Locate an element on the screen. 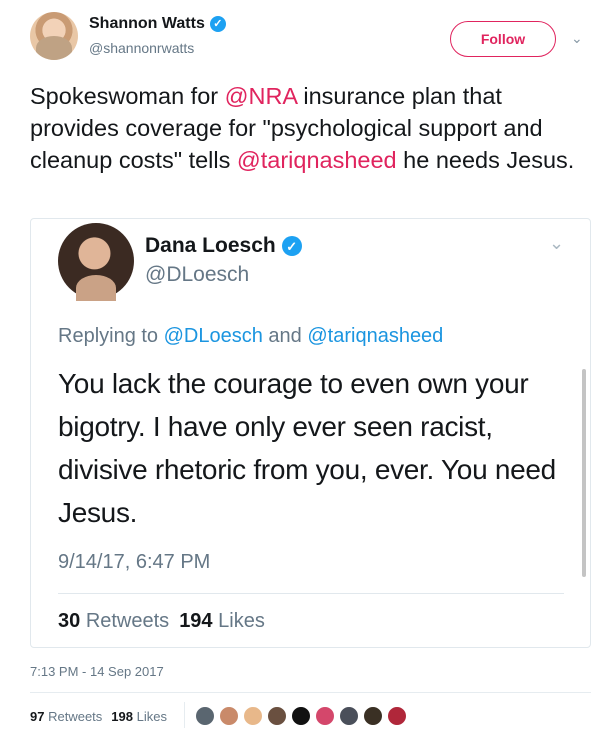 This screenshot has height=739, width=609. mention-link: @tariqnasheed is located at coordinates (317, 160).